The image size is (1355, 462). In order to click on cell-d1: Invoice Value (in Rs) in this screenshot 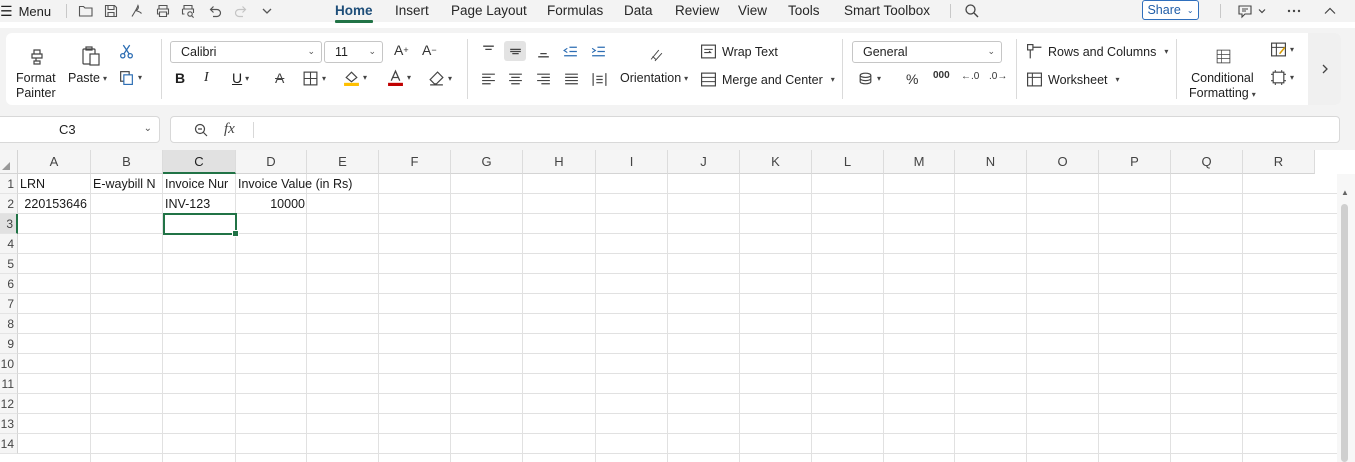, I will do `click(308, 184)`.